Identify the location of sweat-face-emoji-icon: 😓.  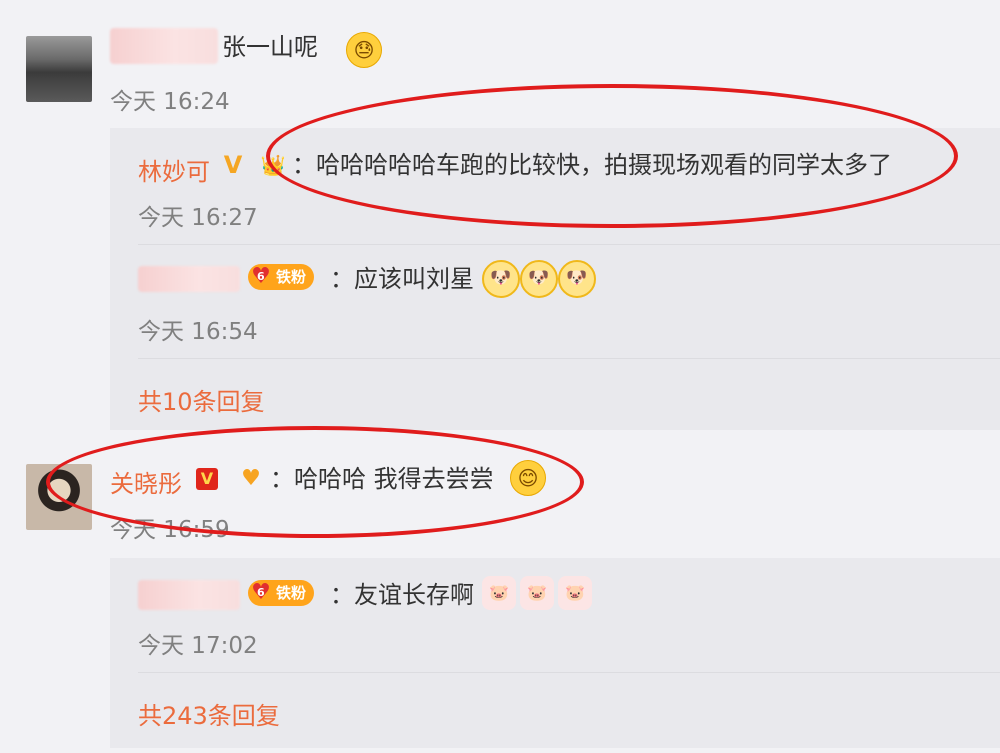
(364, 50).